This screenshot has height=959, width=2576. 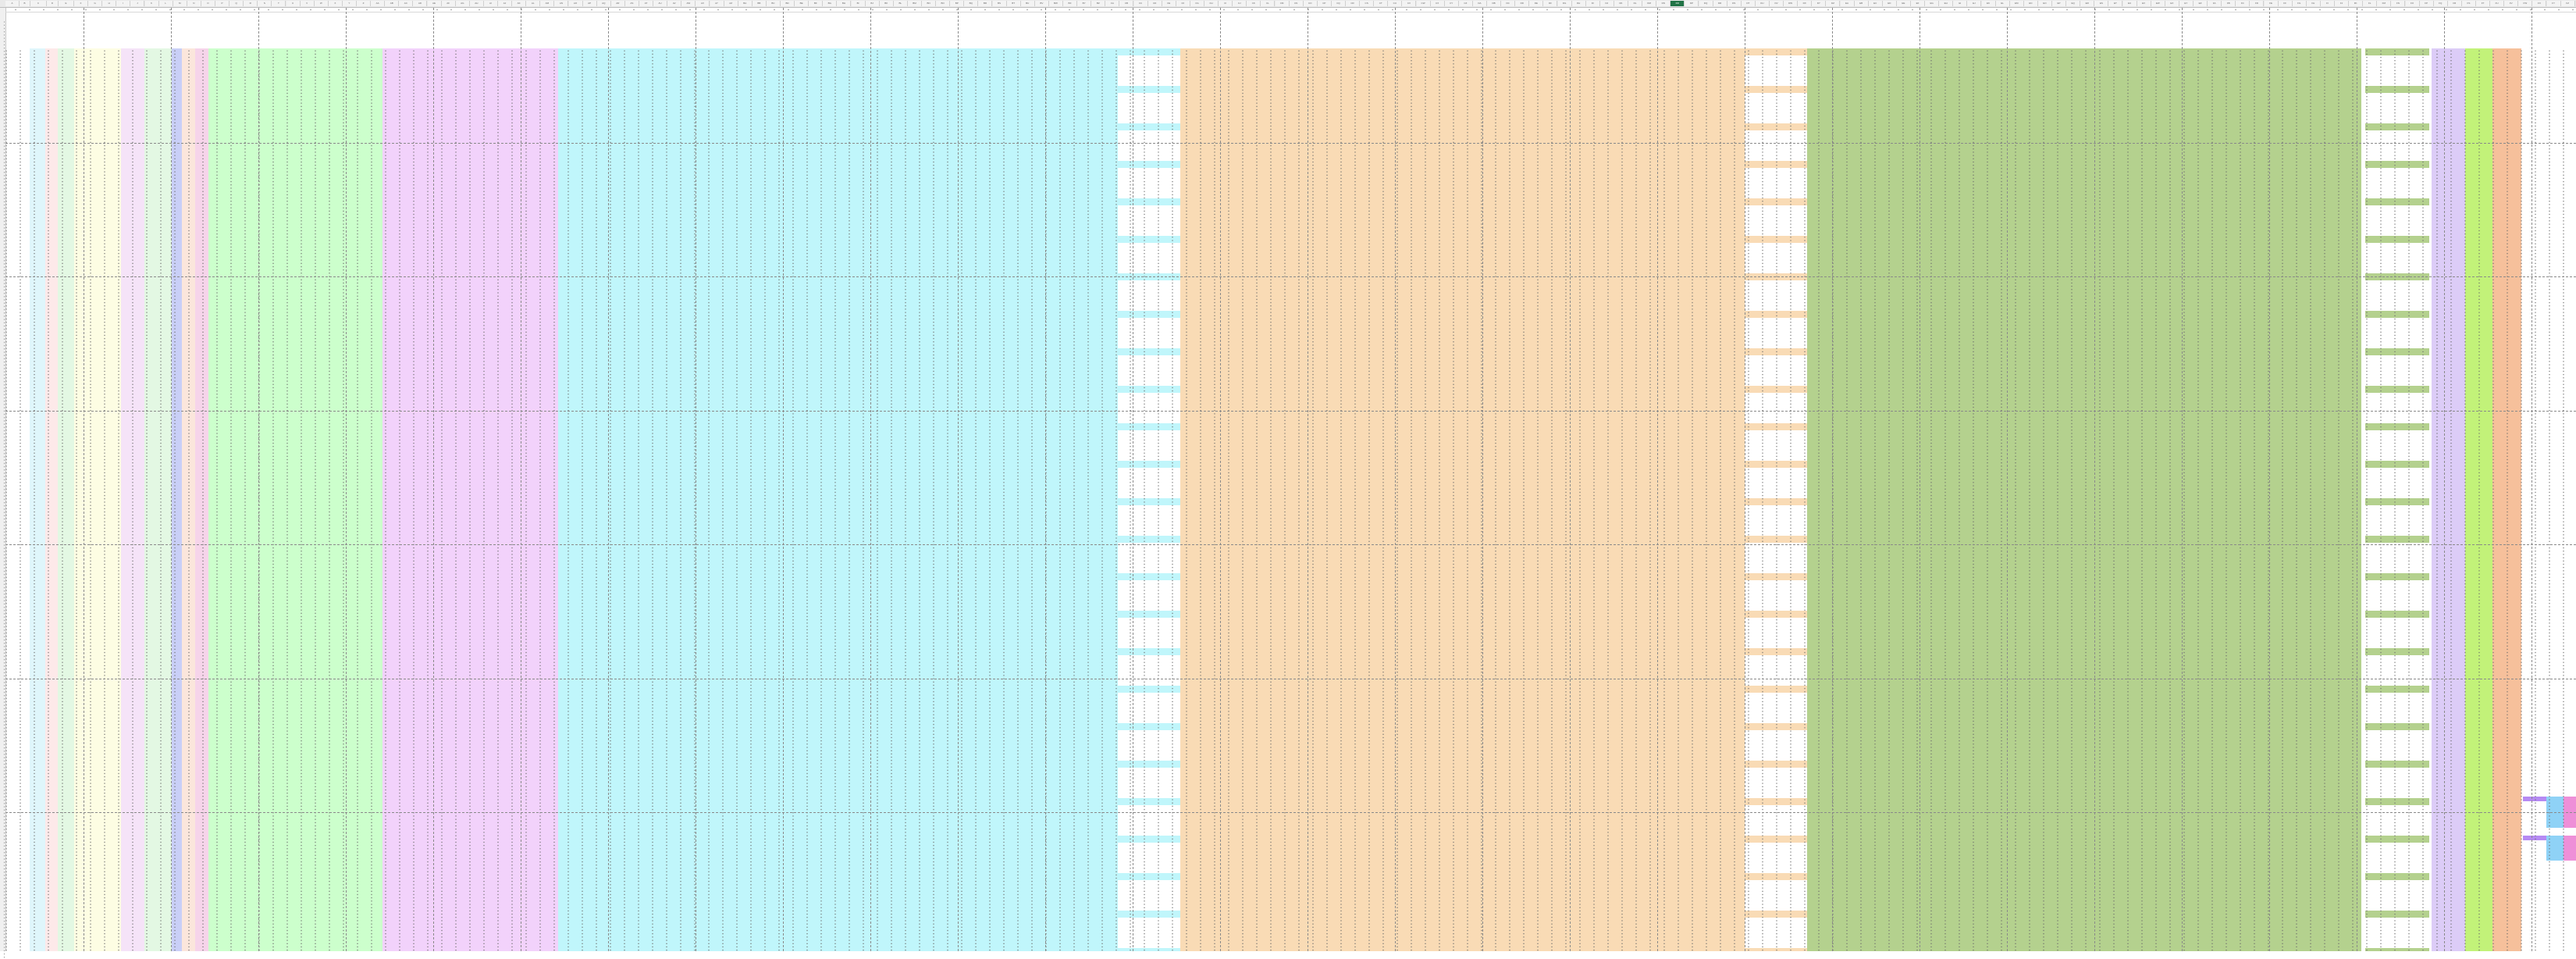 What do you see at coordinates (490, 3) in the screenshot?
I see `column-header-AI: AI` at bounding box center [490, 3].